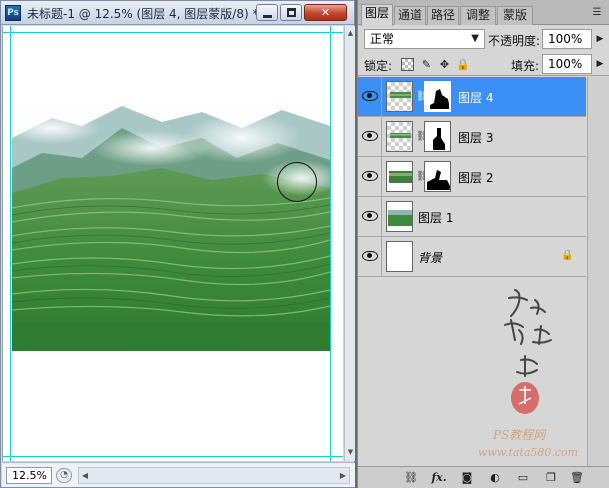  What do you see at coordinates (424, 39) in the screenshot?
I see `blend-mode-select: 正常 ▼` at bounding box center [424, 39].